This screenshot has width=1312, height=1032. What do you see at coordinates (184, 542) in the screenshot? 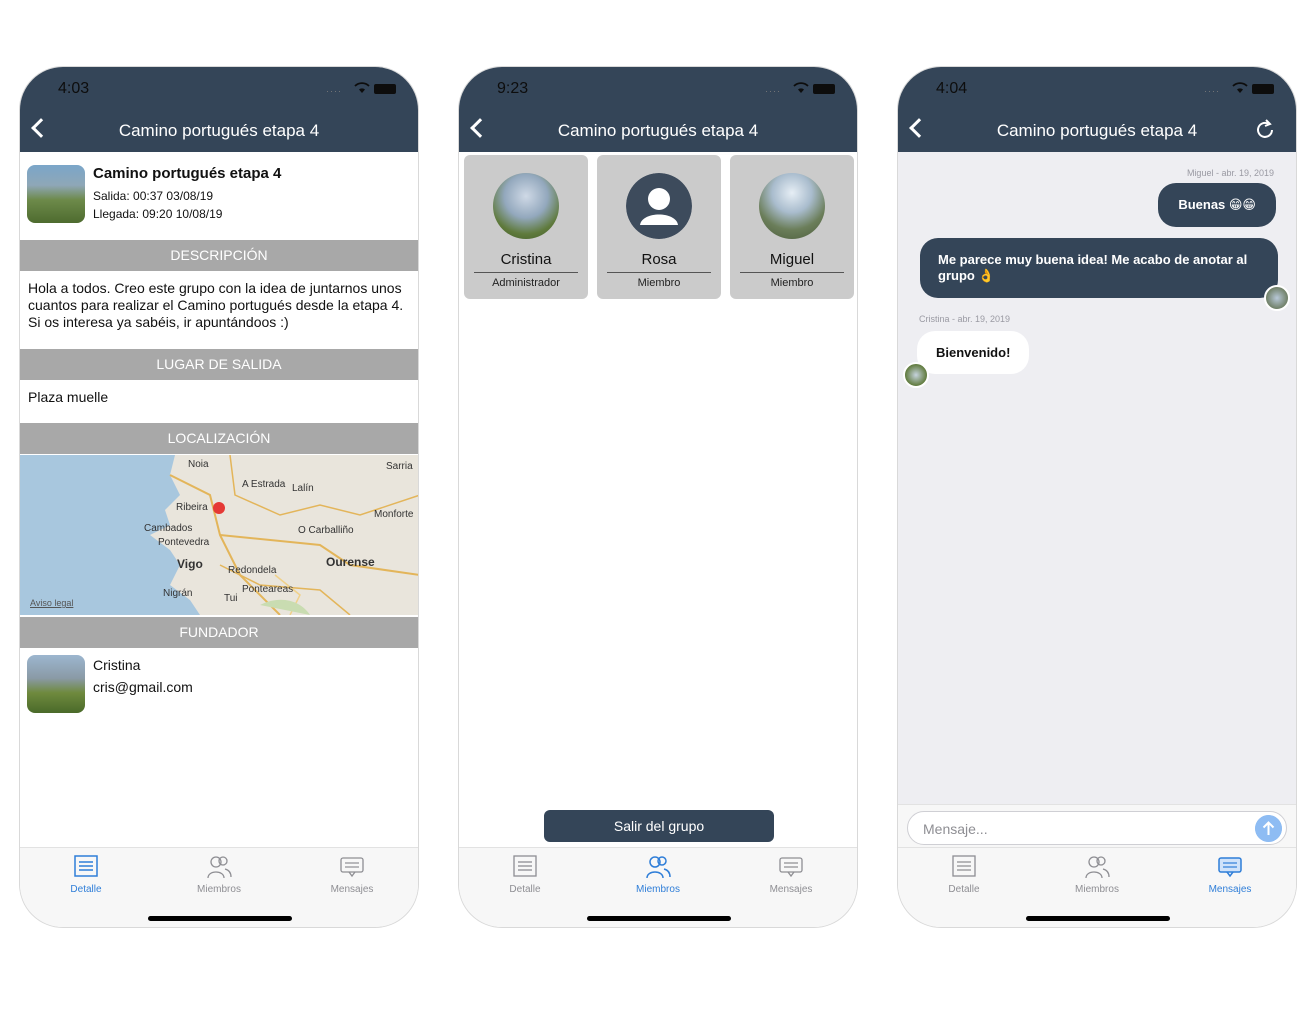
I see `map-label-pontevedra: Pontevedra` at bounding box center [184, 542].